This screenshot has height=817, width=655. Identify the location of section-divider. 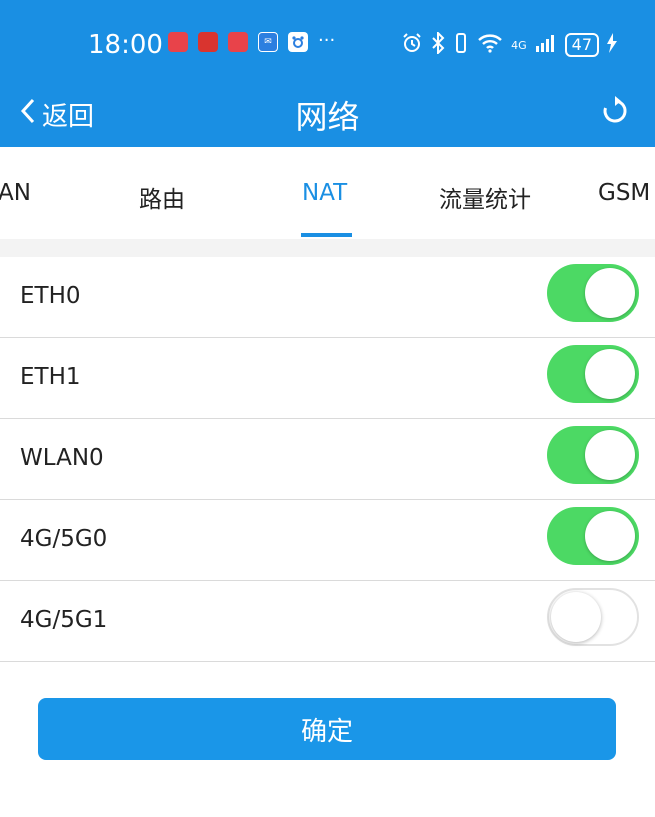
(327, 248).